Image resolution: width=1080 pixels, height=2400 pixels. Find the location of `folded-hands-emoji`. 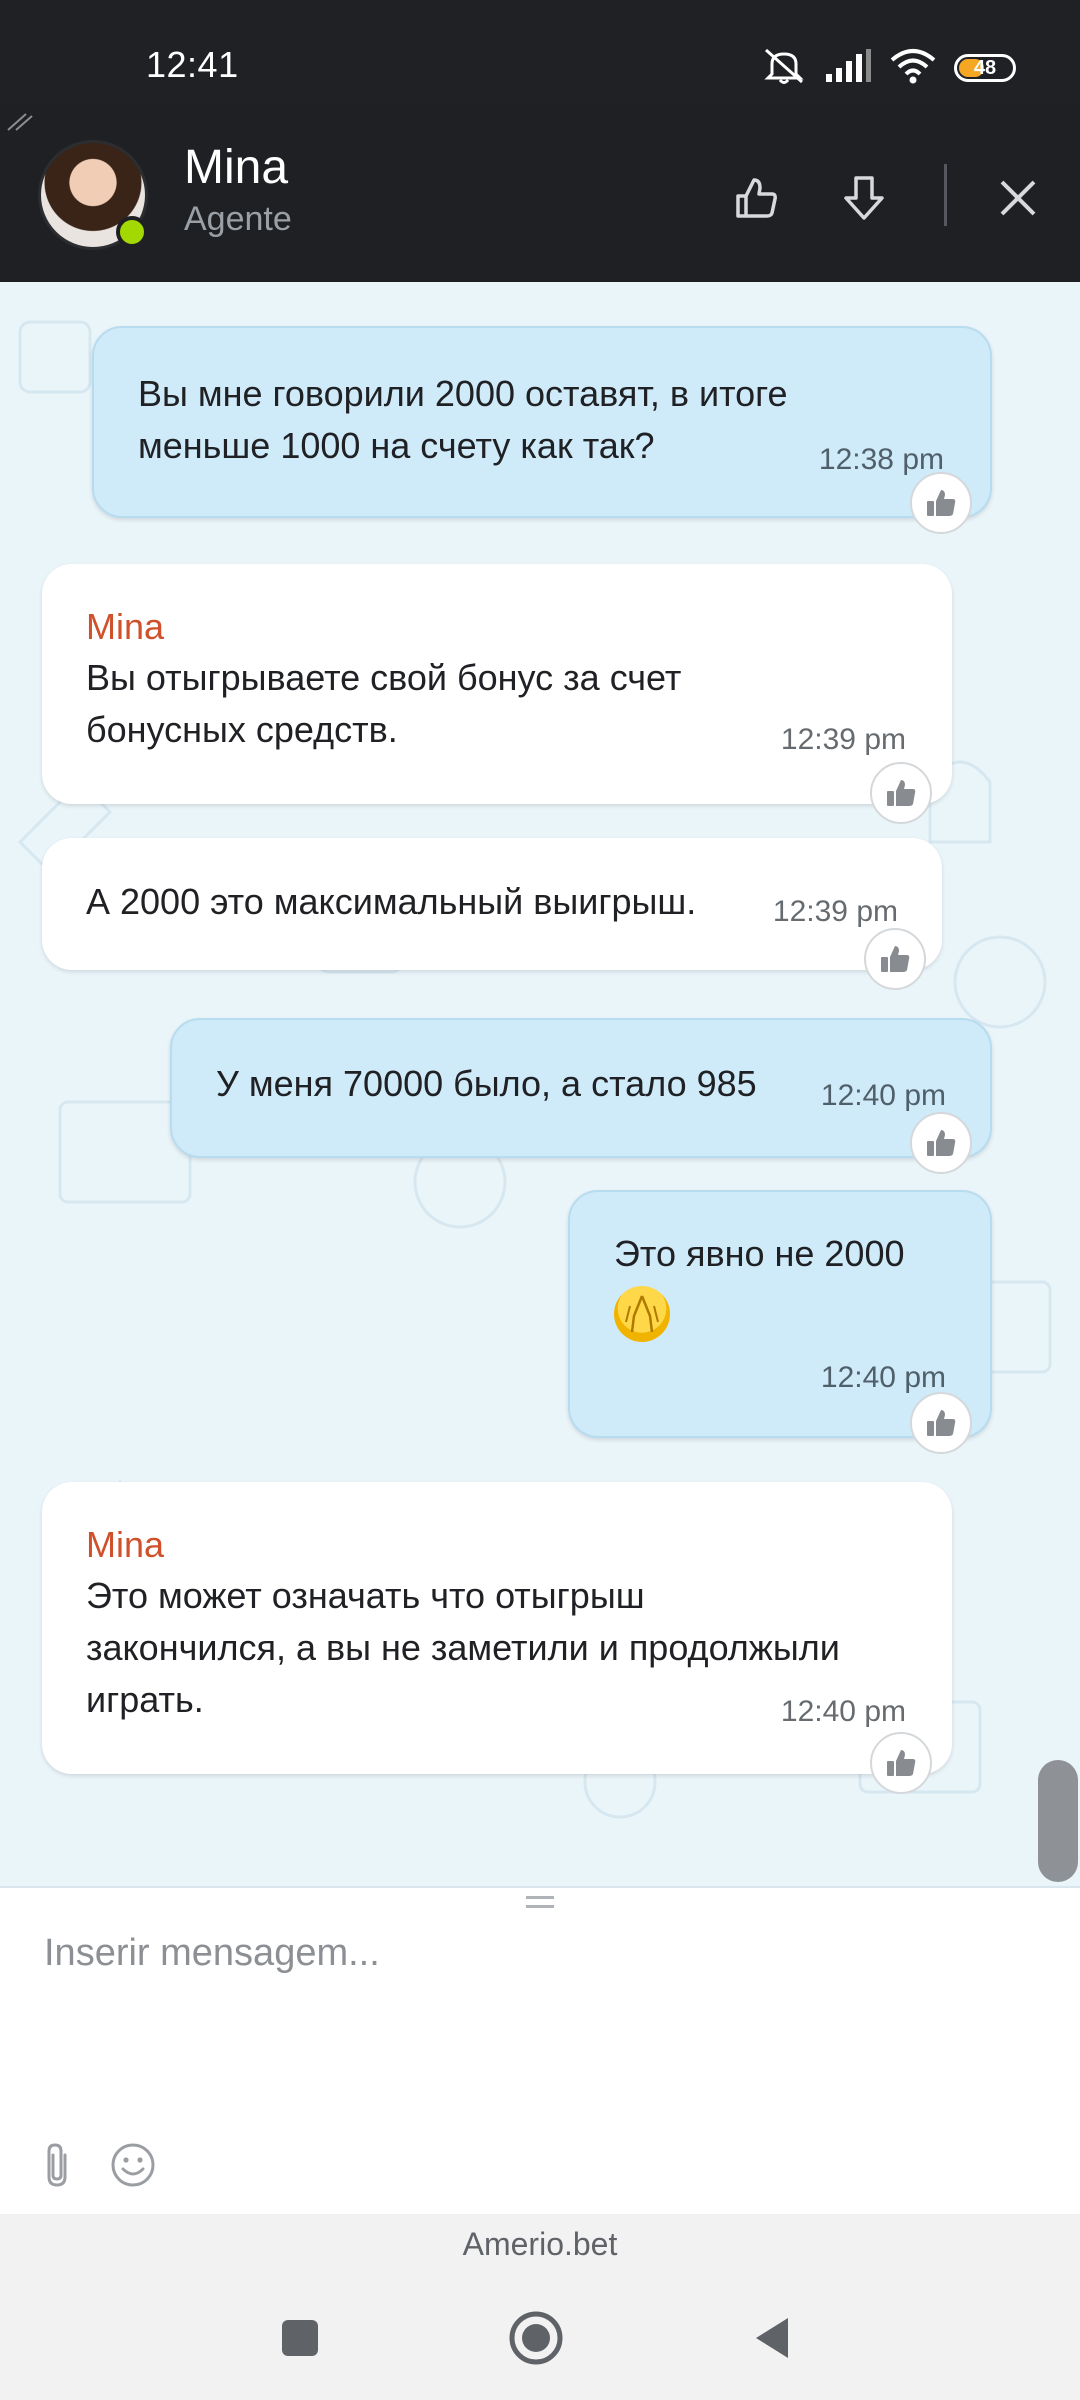

folded-hands-emoji is located at coordinates (780, 1314).